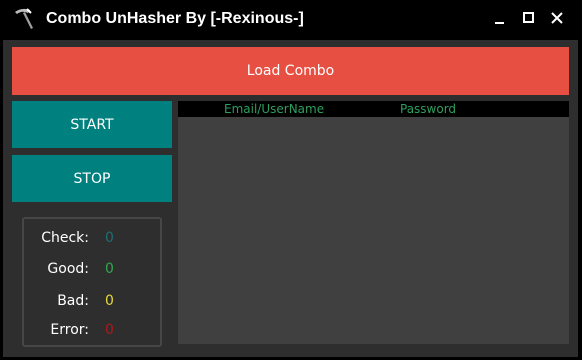  What do you see at coordinates (557, 18) in the screenshot?
I see `close-icon` at bounding box center [557, 18].